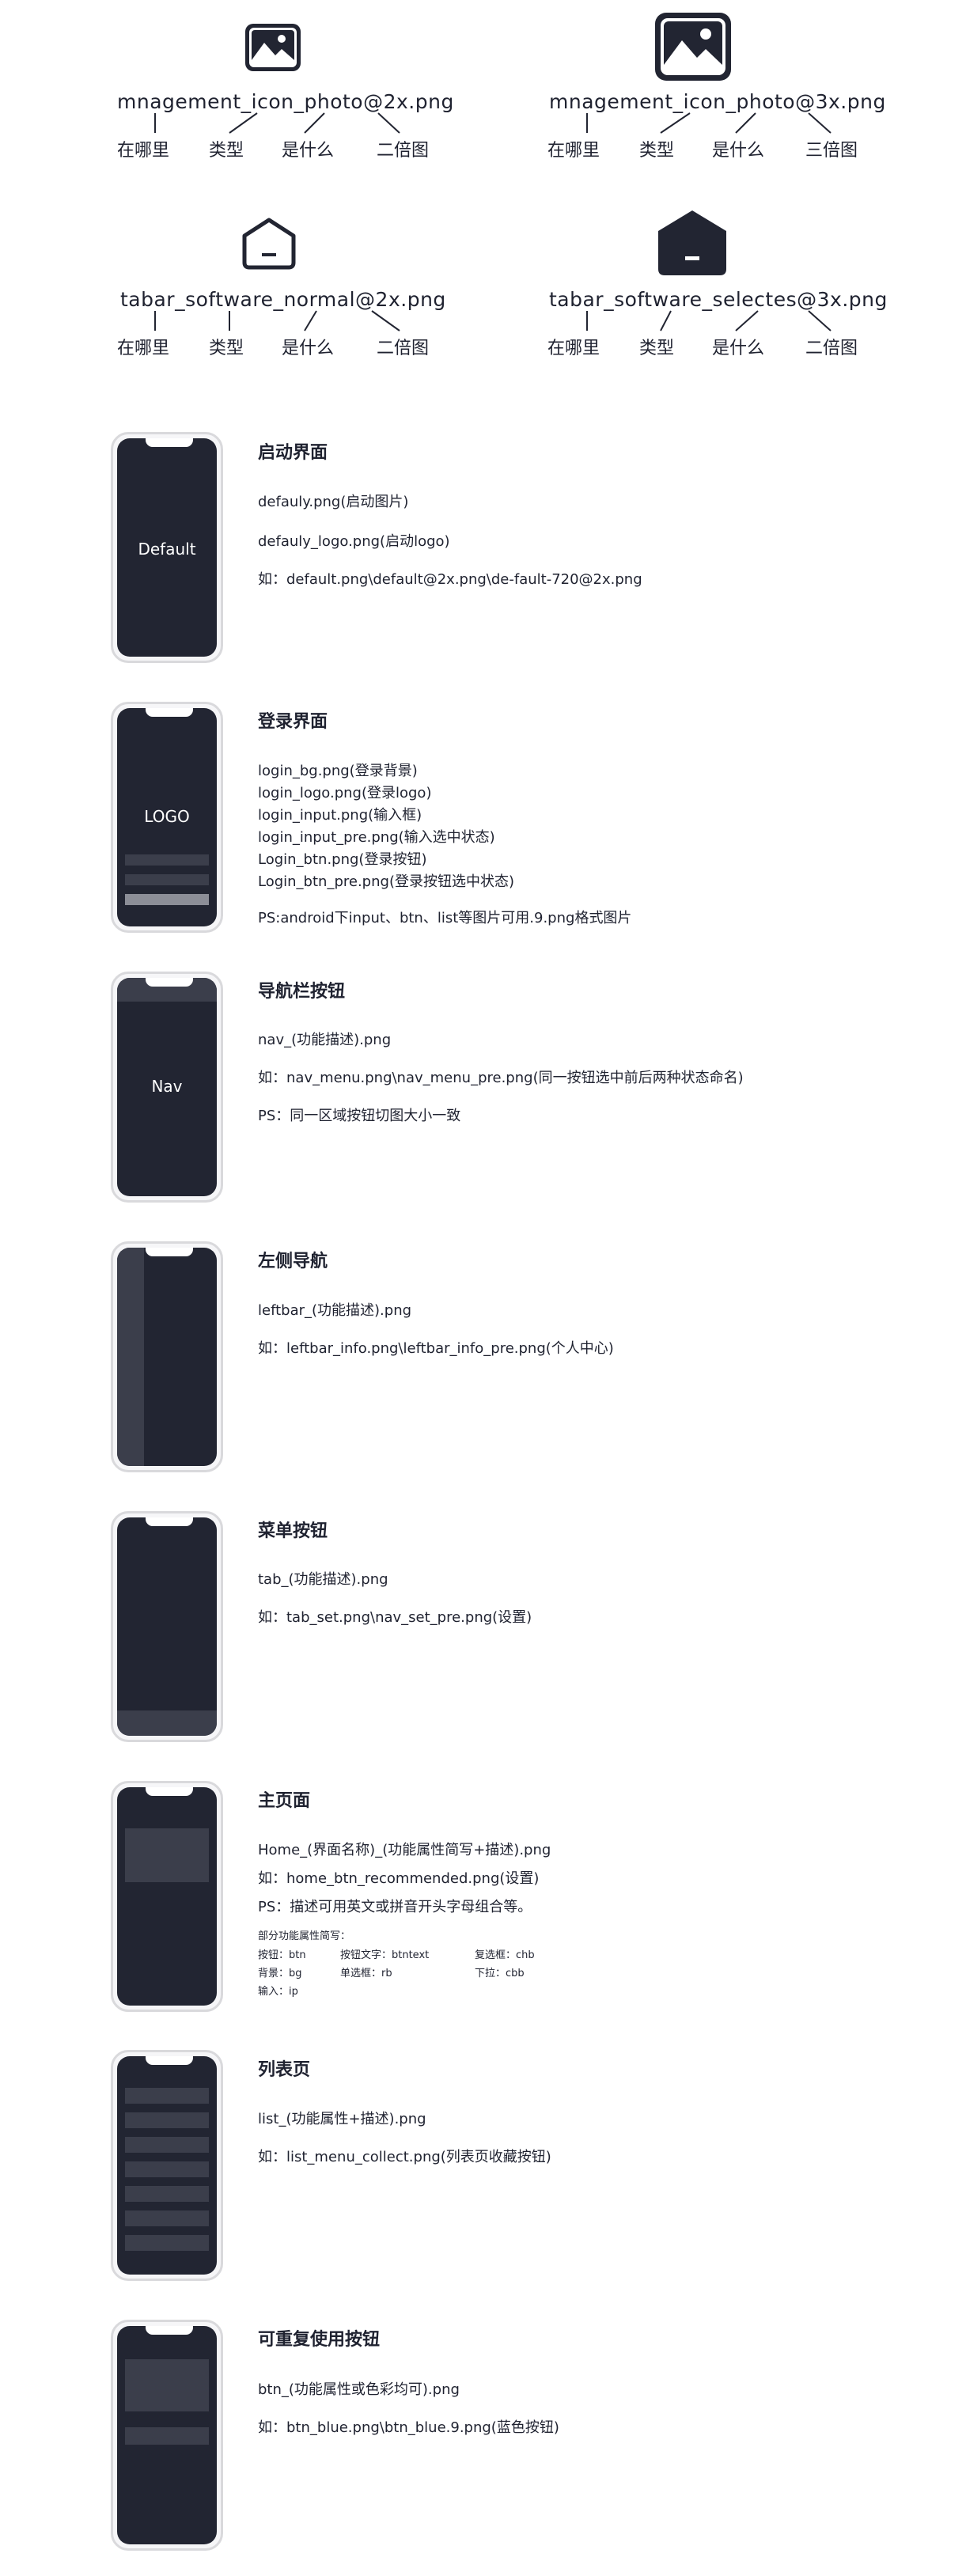 Image resolution: width=966 pixels, height=2576 pixels. I want to click on abbr-item: 下拉：cbb, so click(500, 1973).